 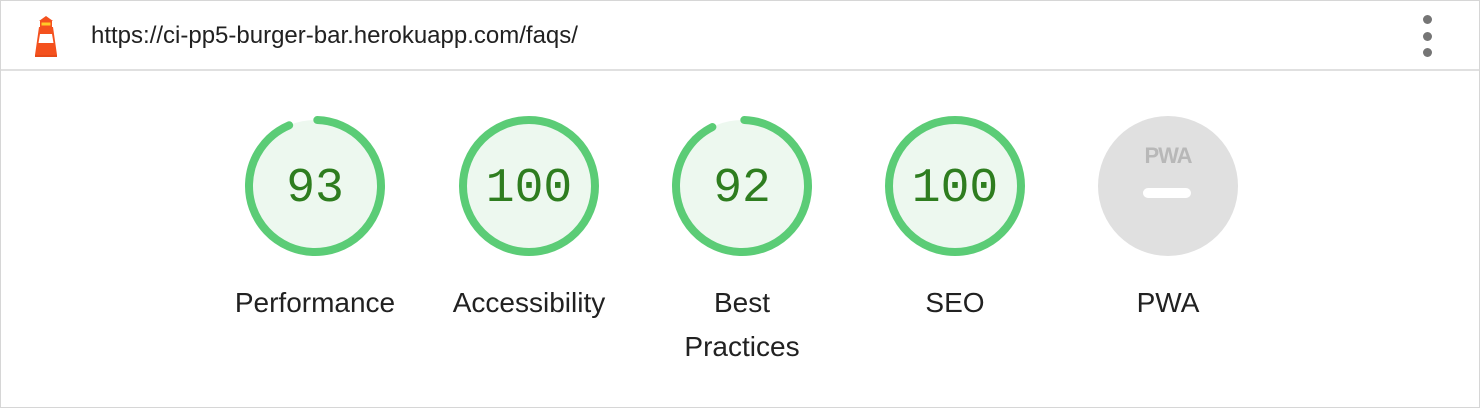 What do you see at coordinates (955, 219) in the screenshot?
I see `gauge-seo: 100 SEO` at bounding box center [955, 219].